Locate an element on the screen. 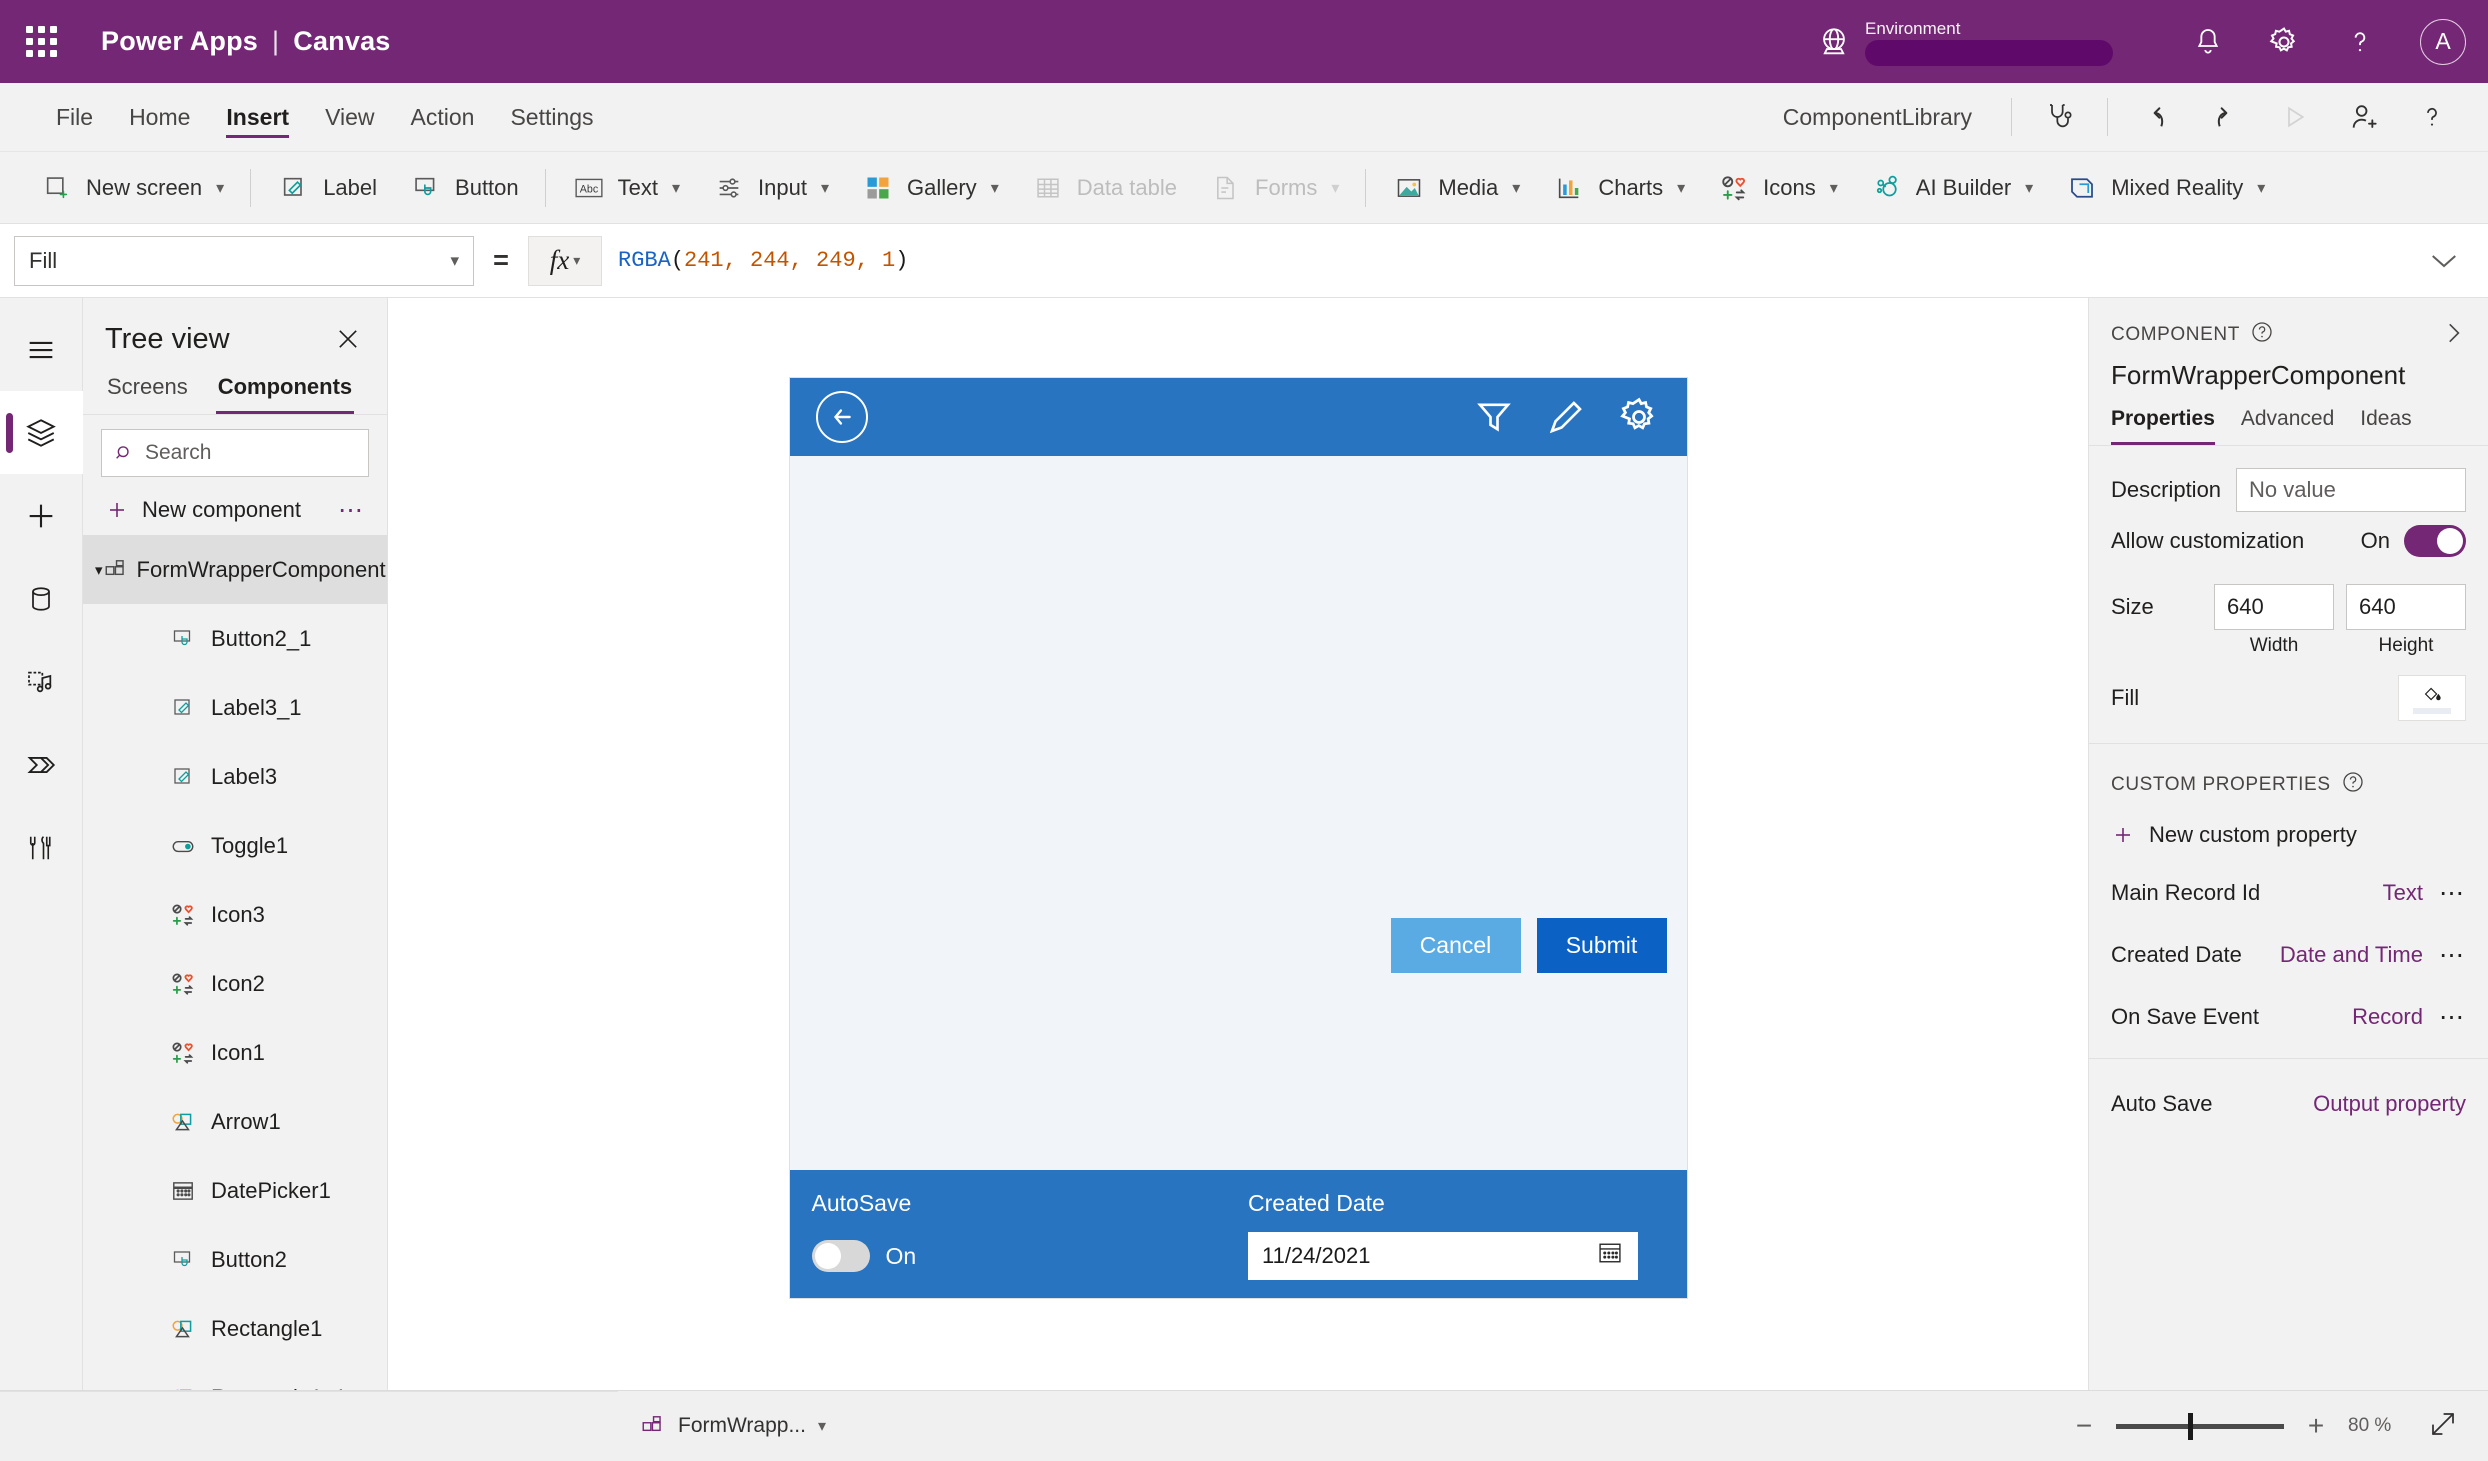 The height and width of the screenshot is (1461, 2488). fill-color-button is located at coordinates (2432, 698).